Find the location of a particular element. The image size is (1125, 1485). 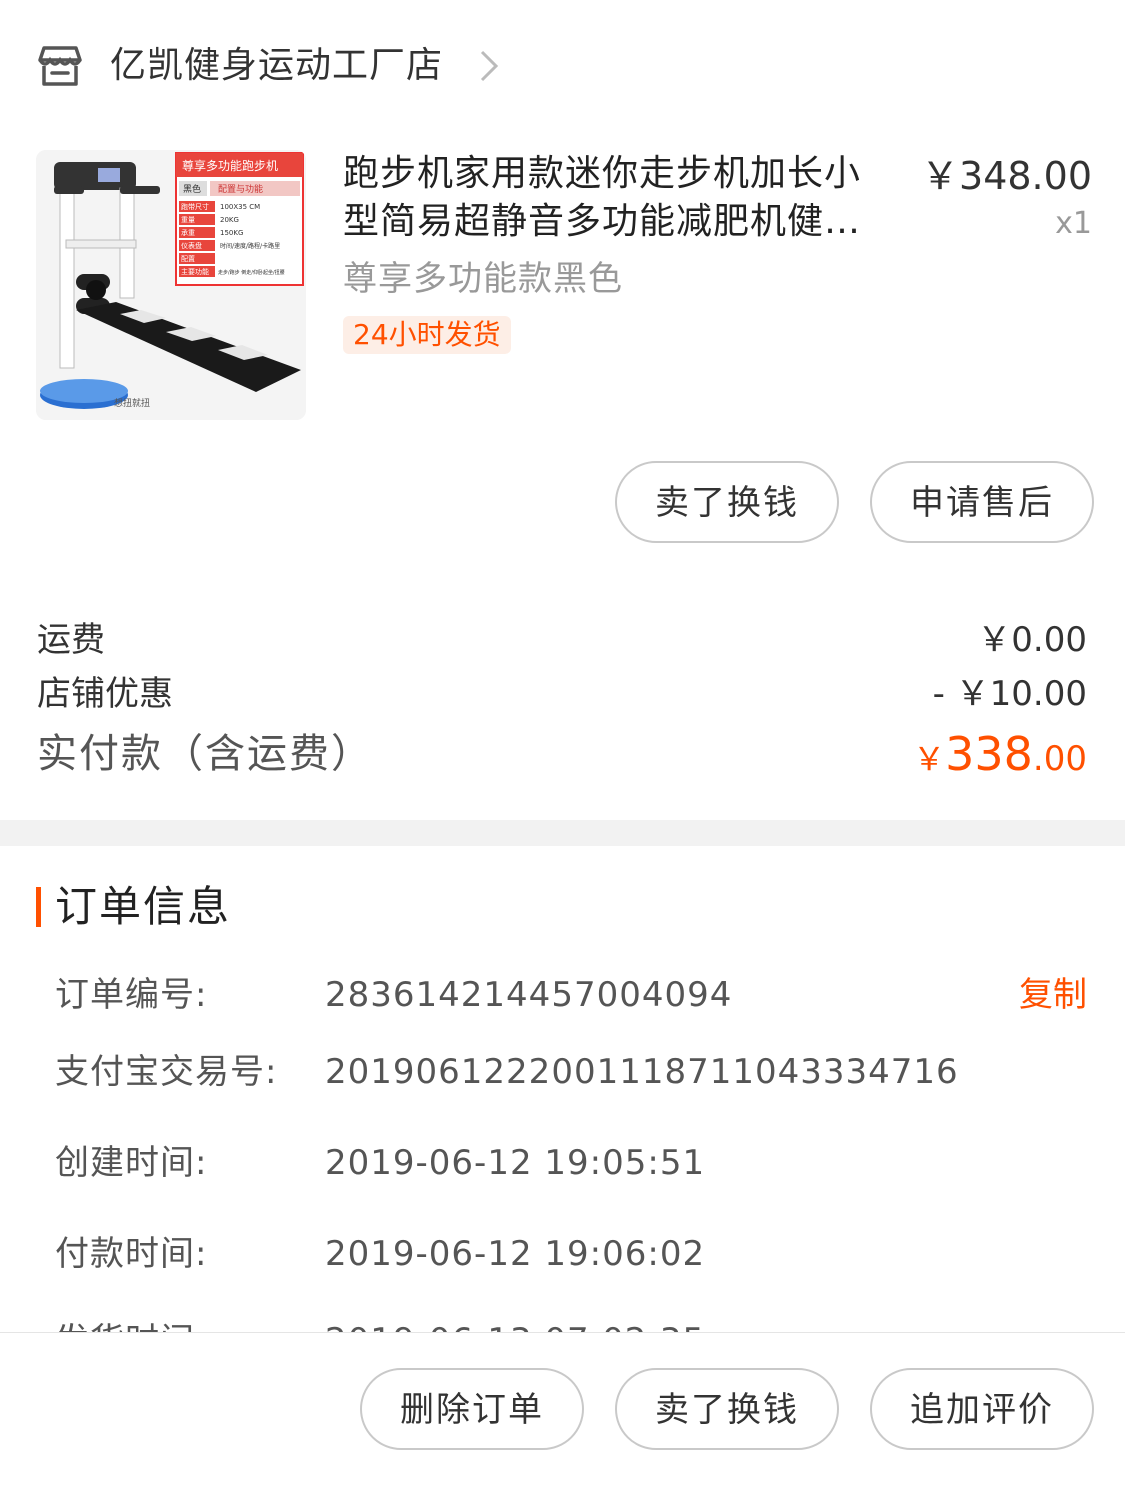

add-review-button: 追加评价 is located at coordinates (982, 1409).